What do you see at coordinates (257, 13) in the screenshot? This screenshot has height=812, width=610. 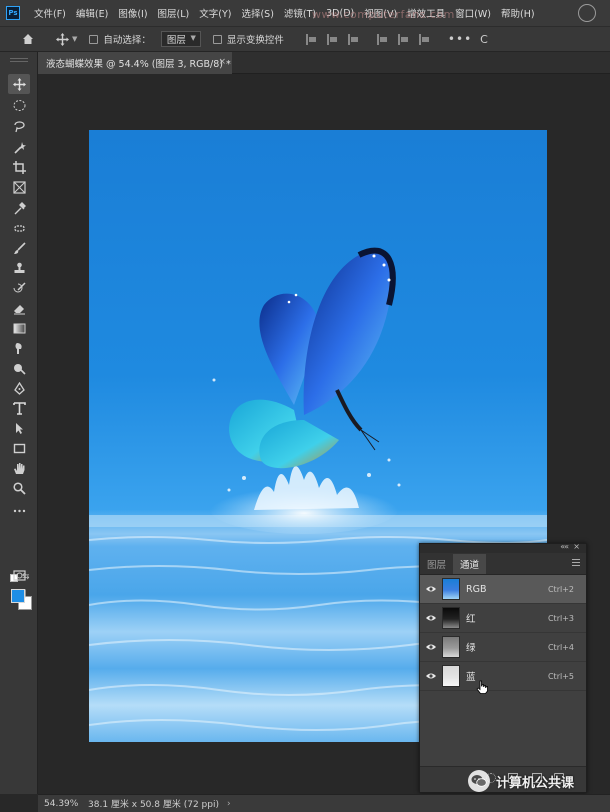 I see `menu-select: 选择(S)` at bounding box center [257, 13].